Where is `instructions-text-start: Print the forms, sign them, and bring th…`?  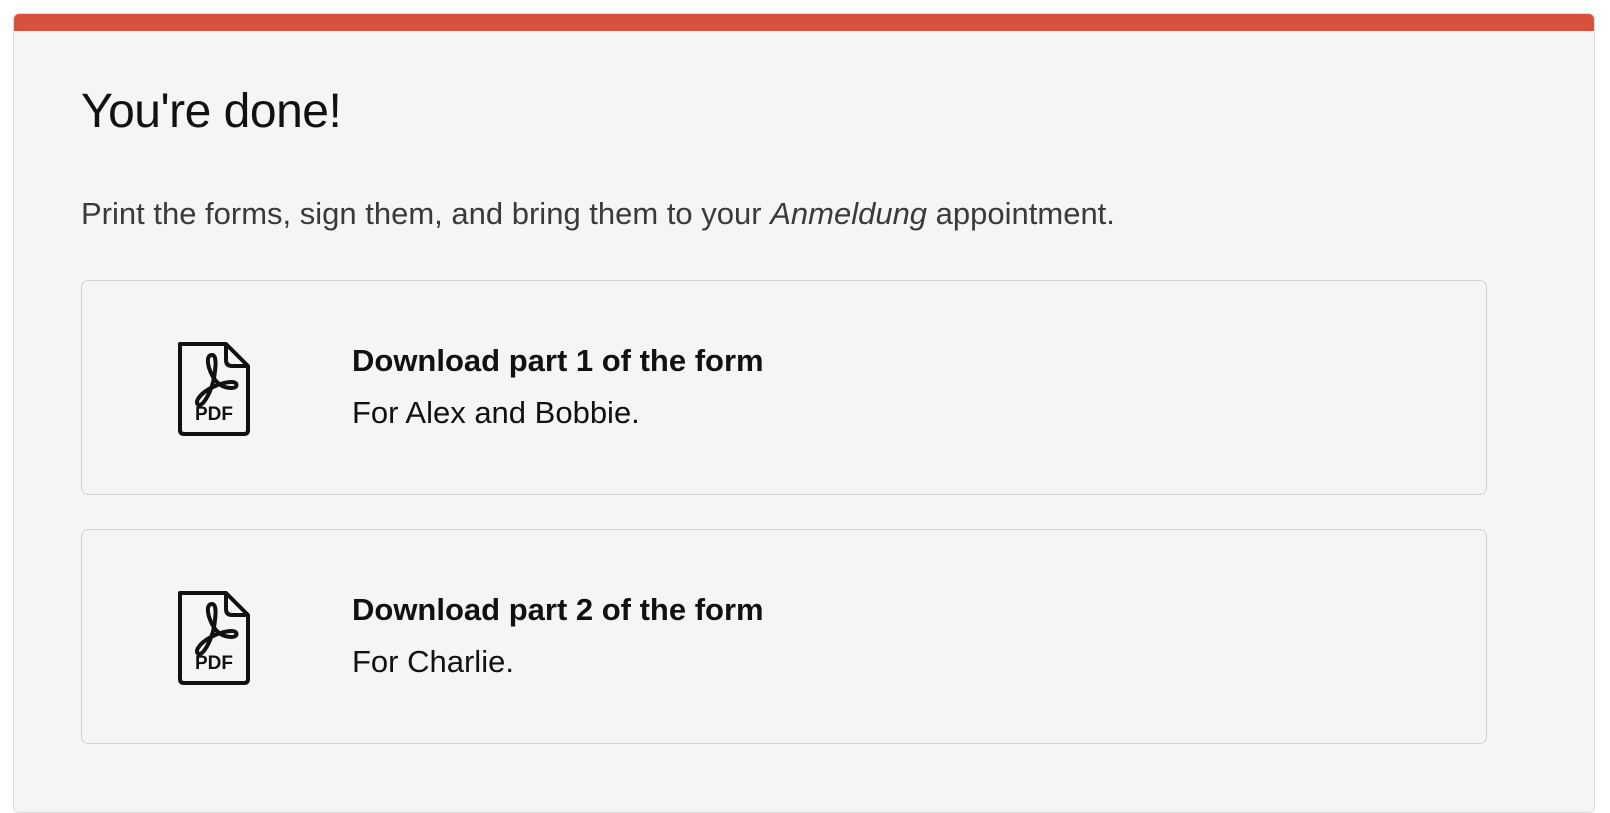
instructions-text-start: Print the forms, sign them, and bring th… is located at coordinates (426, 213).